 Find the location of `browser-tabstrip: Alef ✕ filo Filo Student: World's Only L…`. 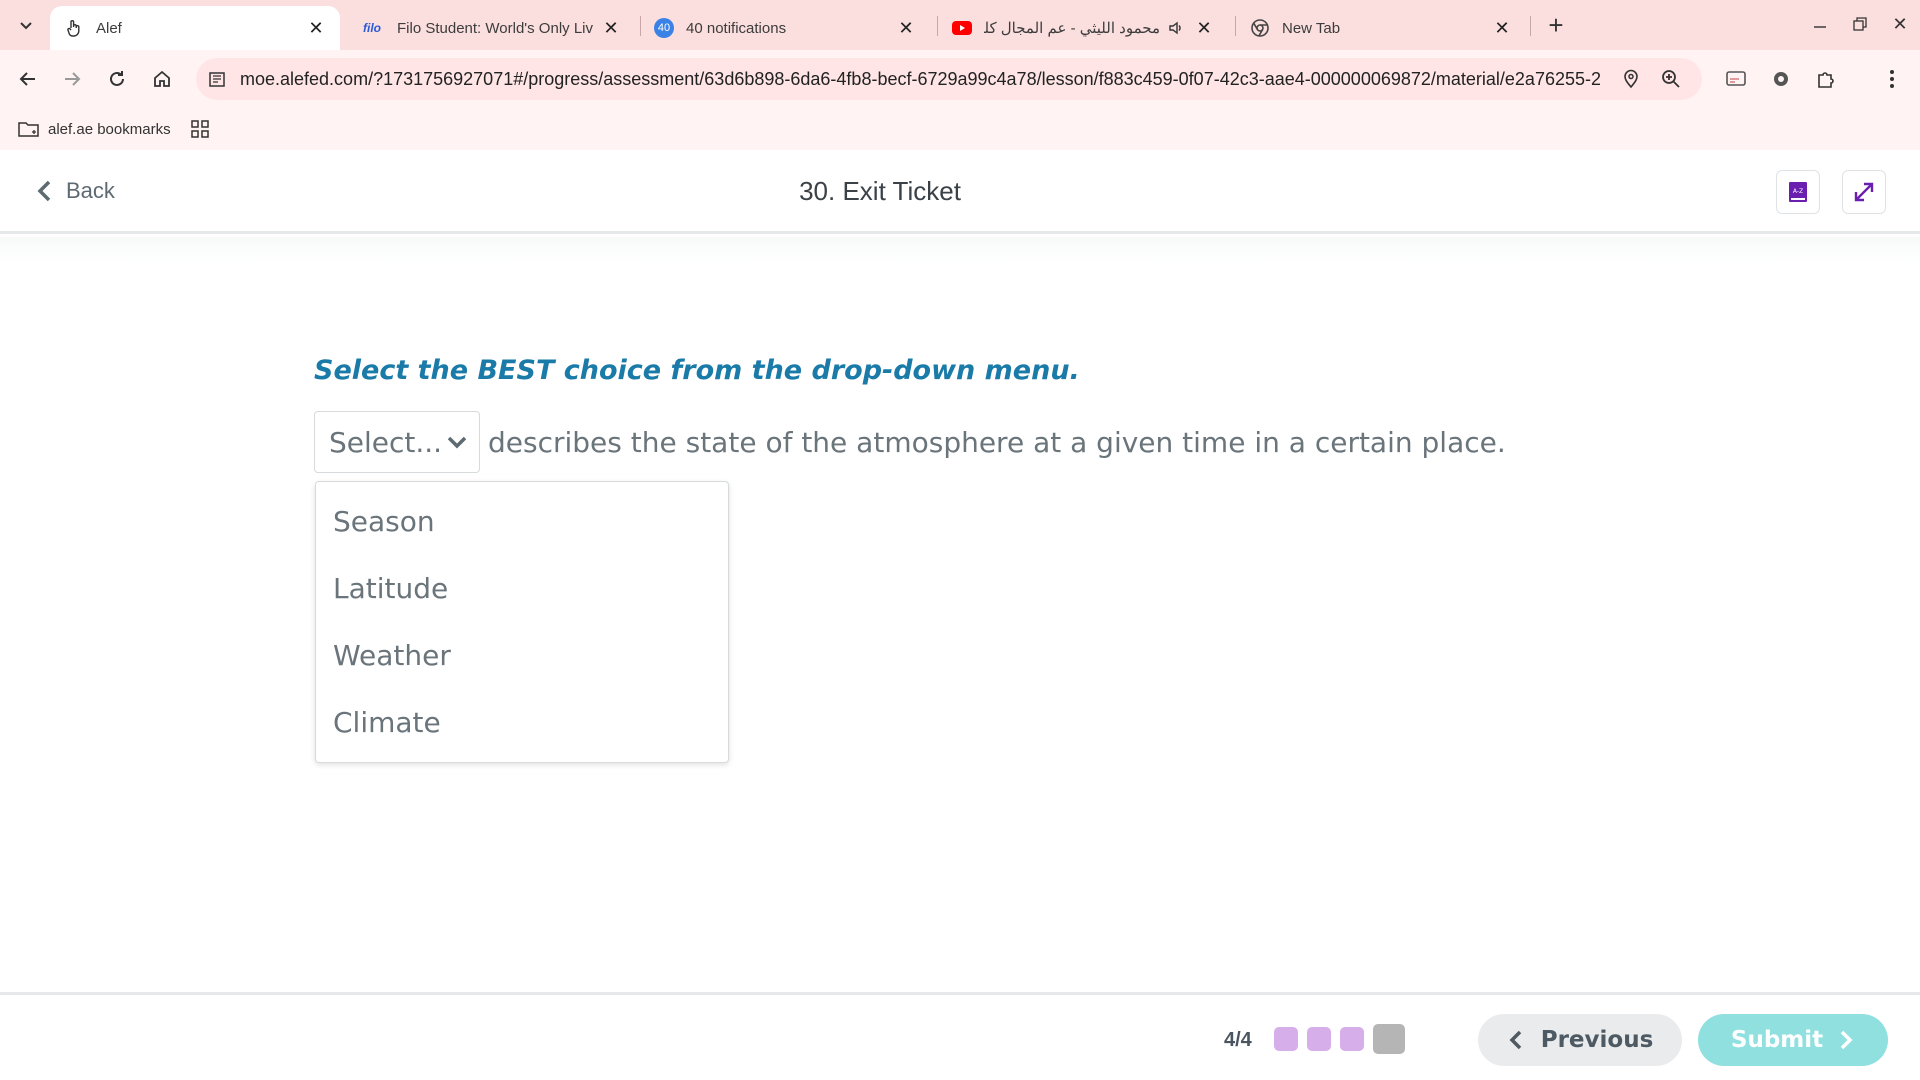

browser-tabstrip: Alef ✕ filo Filo Student: World's Only L… is located at coordinates (960, 25).